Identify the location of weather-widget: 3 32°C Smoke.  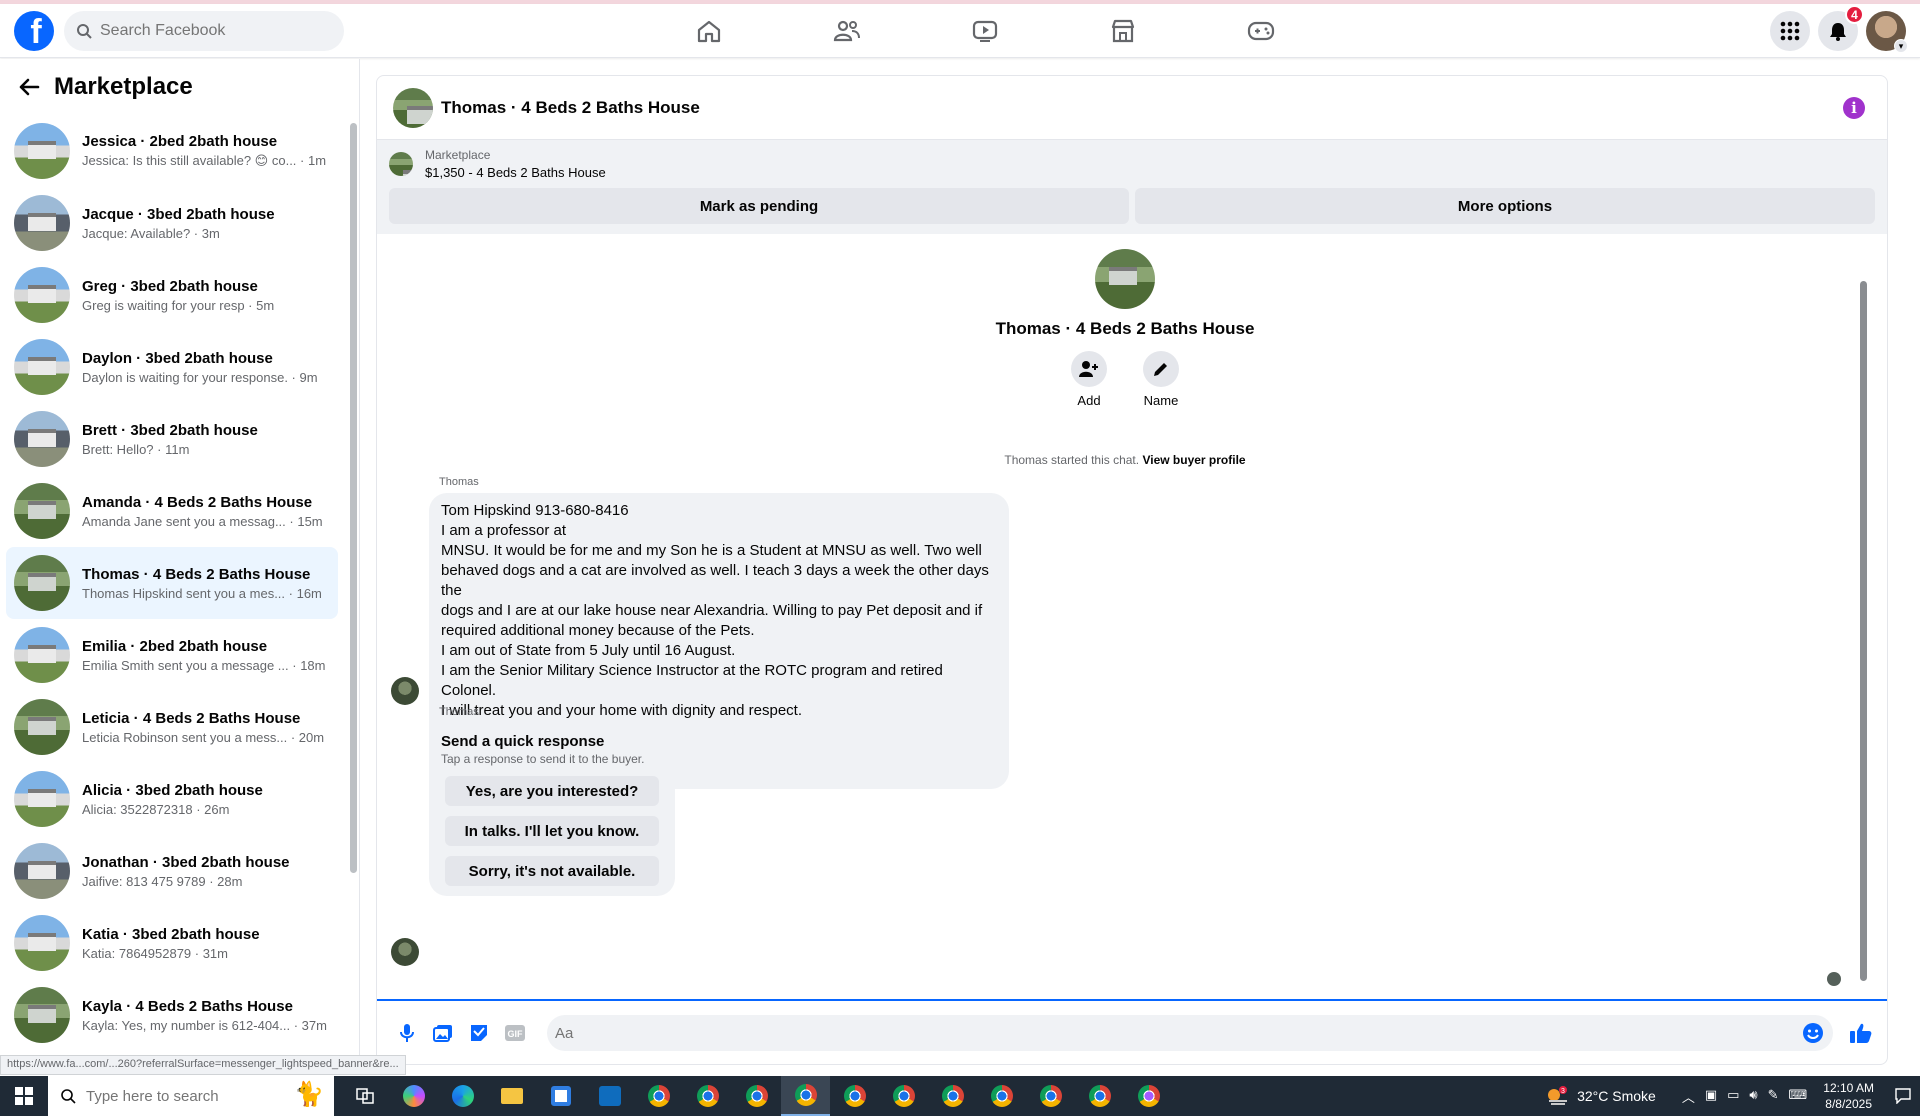
(1600, 1096).